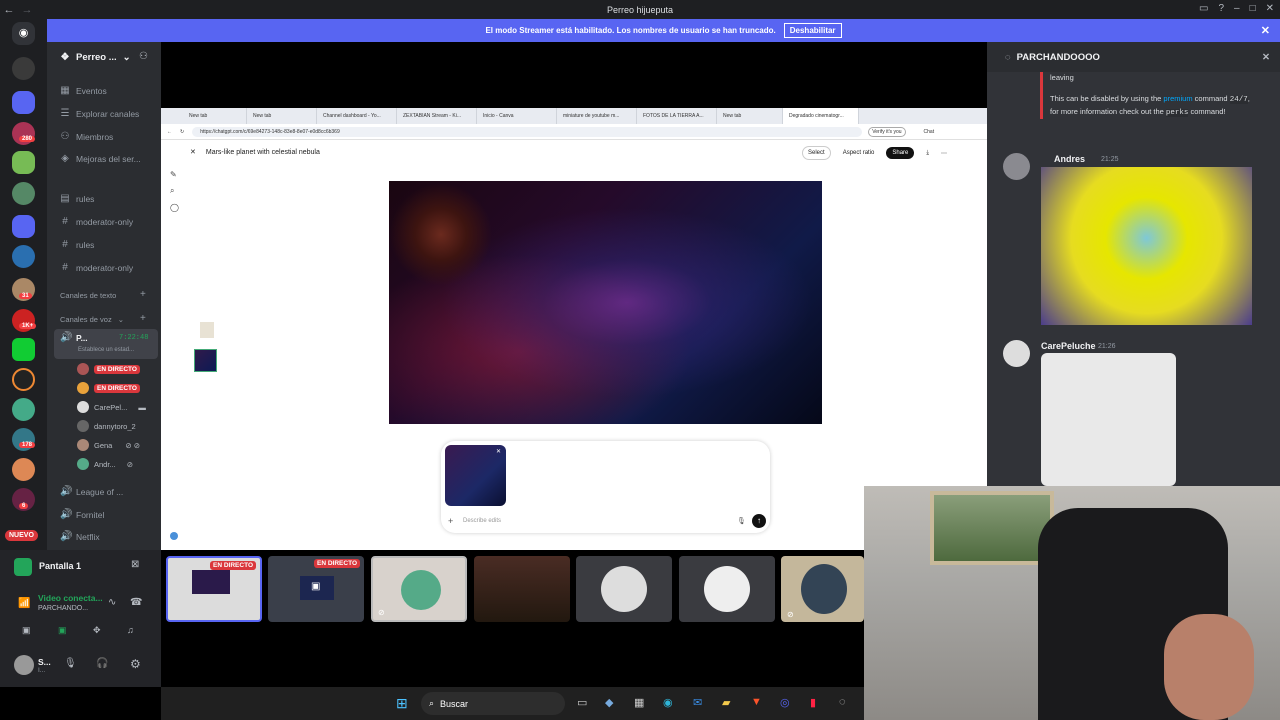  Describe the element at coordinates (813, 702) in the screenshot. I see `app-icon: ▮` at that location.